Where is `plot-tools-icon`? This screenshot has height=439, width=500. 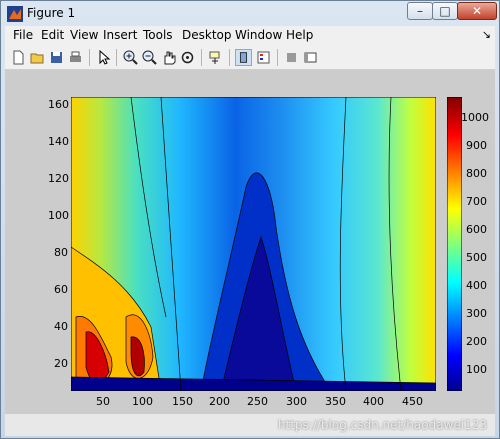
plot-tools-icon is located at coordinates (243, 57).